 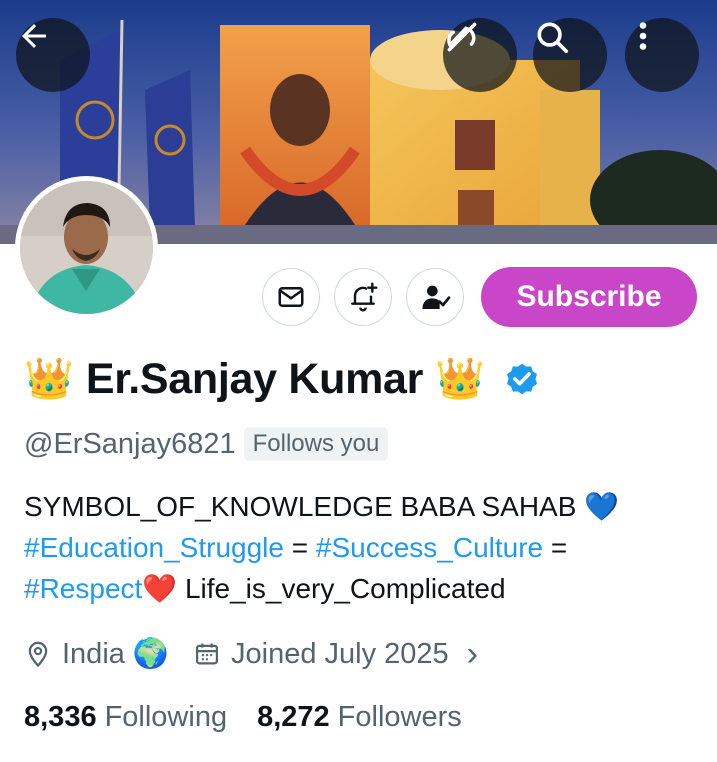 I want to click on joined-date: Joined July 2025 ›, so click(x=335, y=654).